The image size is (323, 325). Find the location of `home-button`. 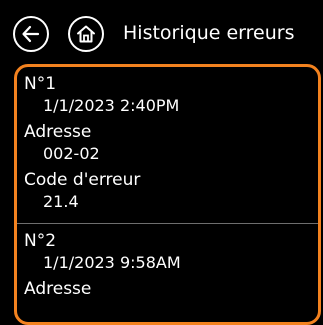

home-button is located at coordinates (86, 34).